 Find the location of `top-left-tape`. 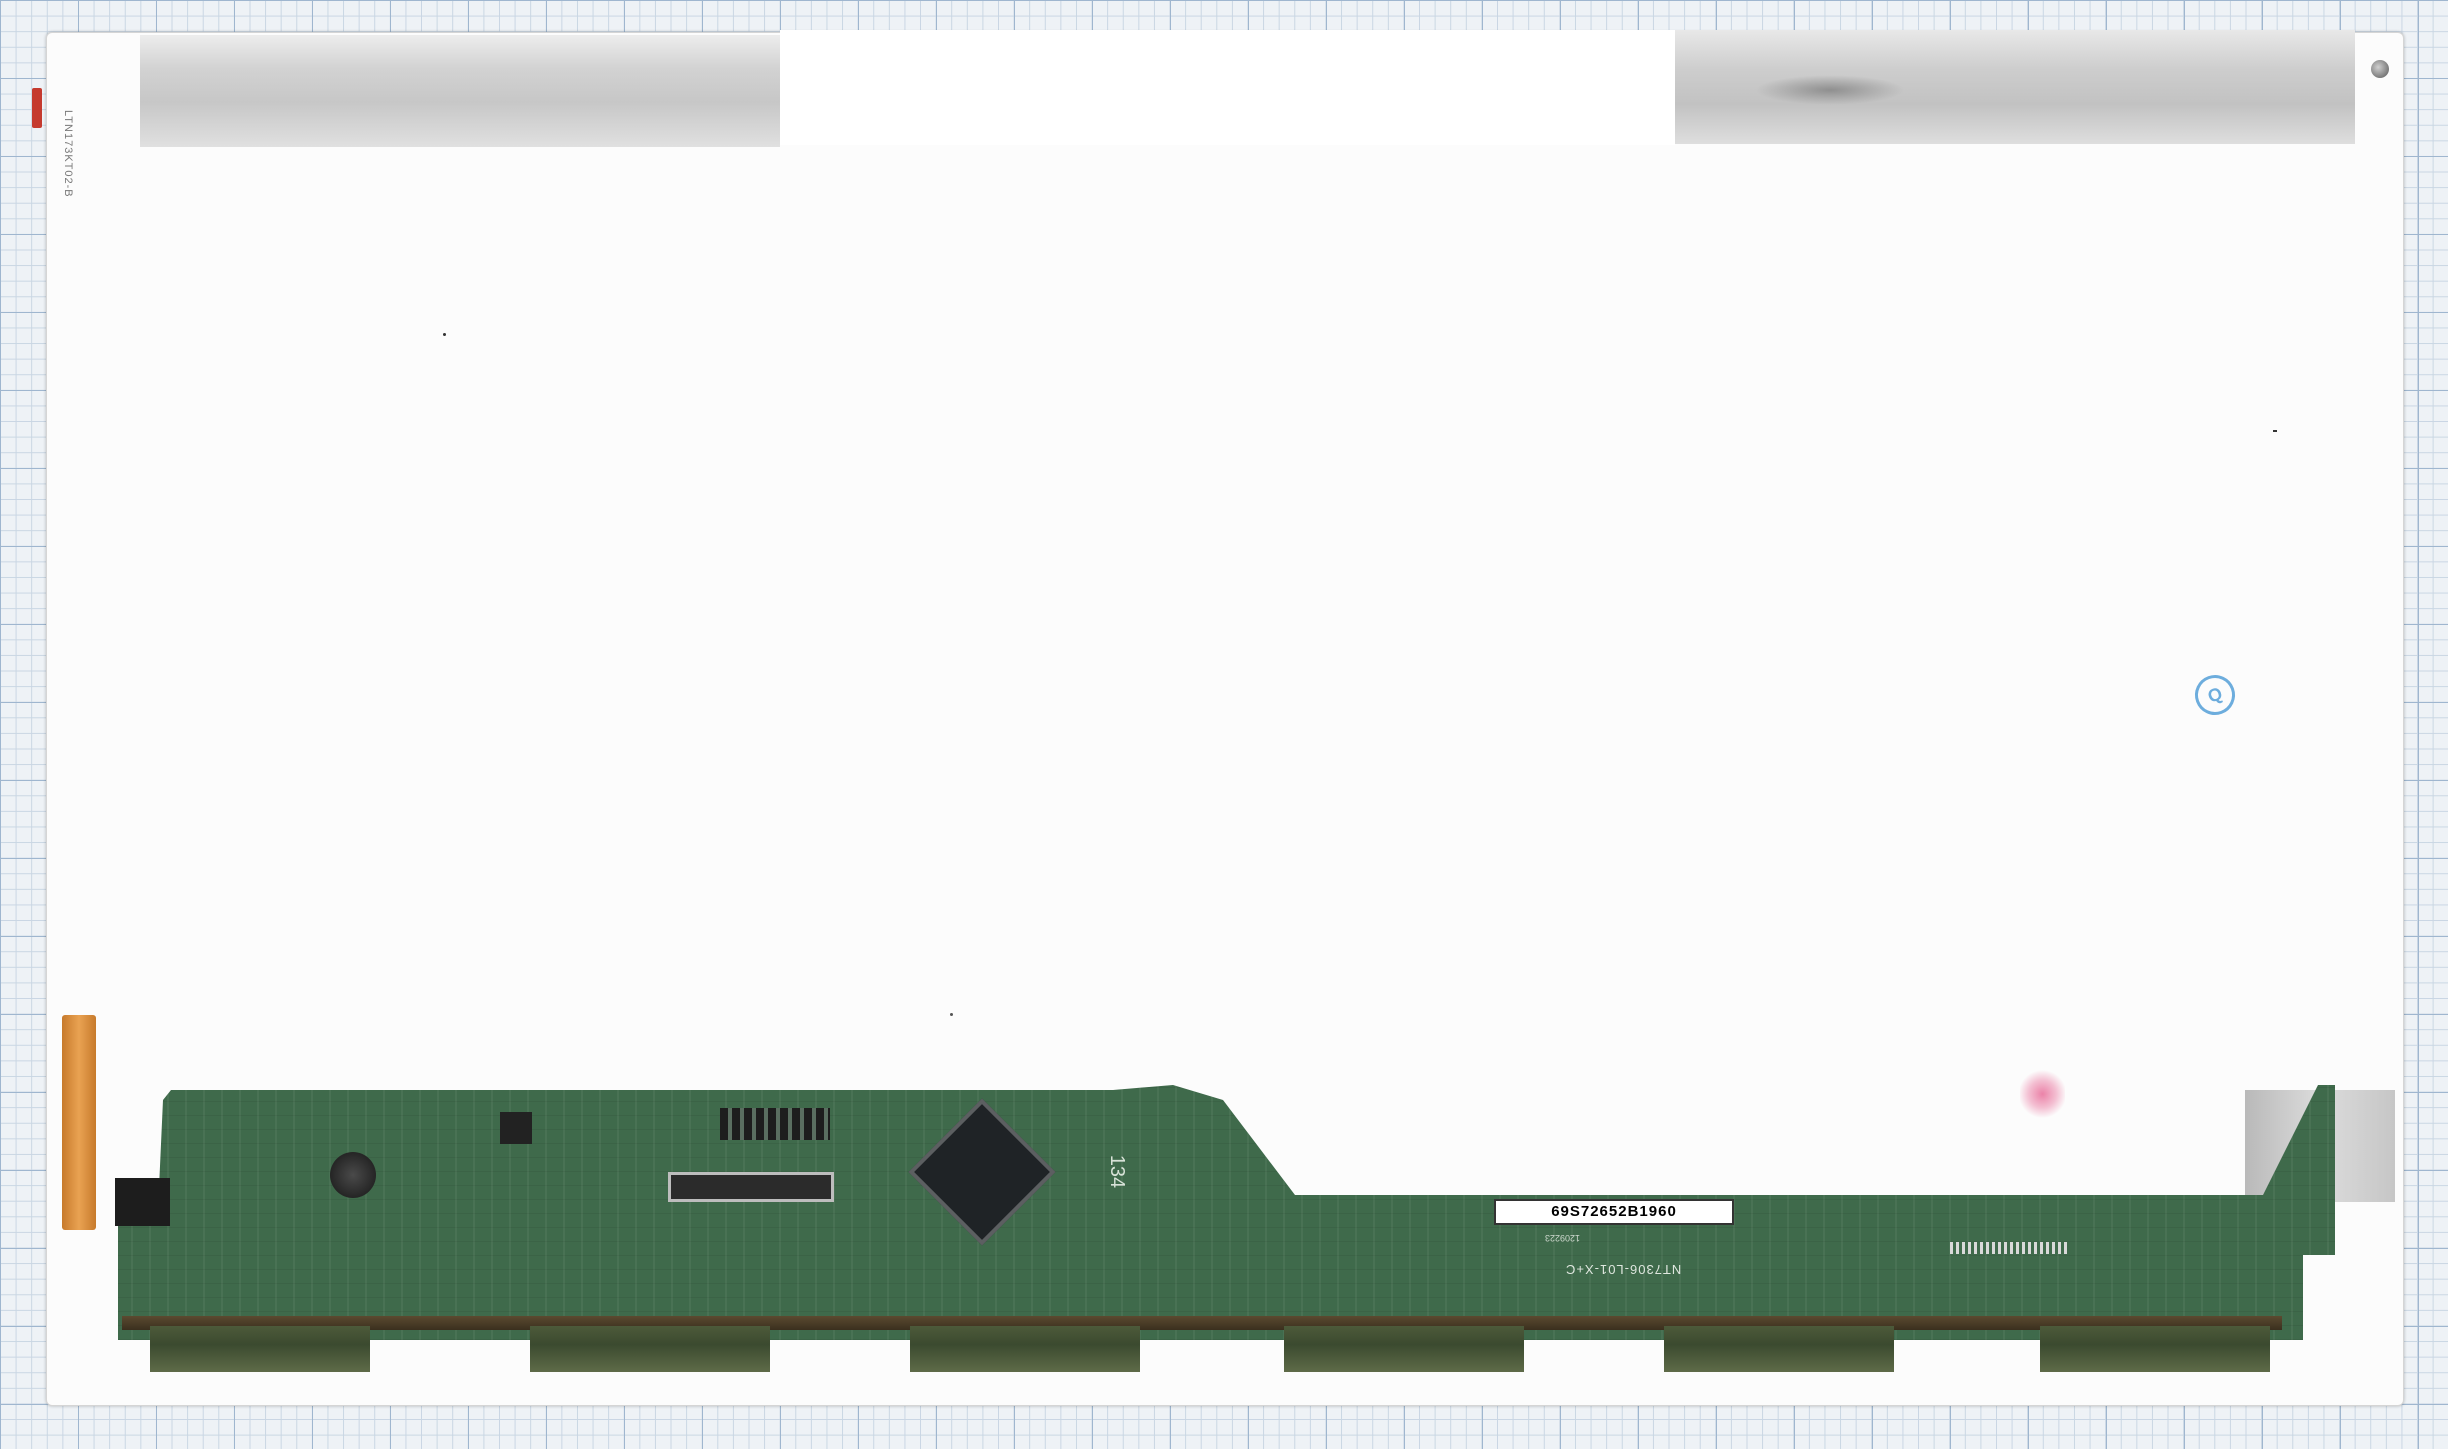

top-left-tape is located at coordinates (460, 91).